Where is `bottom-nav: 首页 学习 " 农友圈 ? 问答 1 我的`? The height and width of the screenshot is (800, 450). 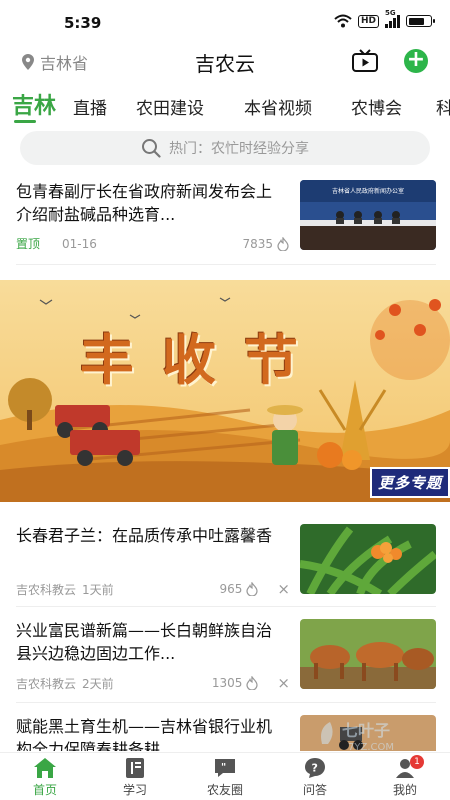 bottom-nav: 首页 学习 " 农友圈 ? 问答 1 我的 is located at coordinates (225, 776).